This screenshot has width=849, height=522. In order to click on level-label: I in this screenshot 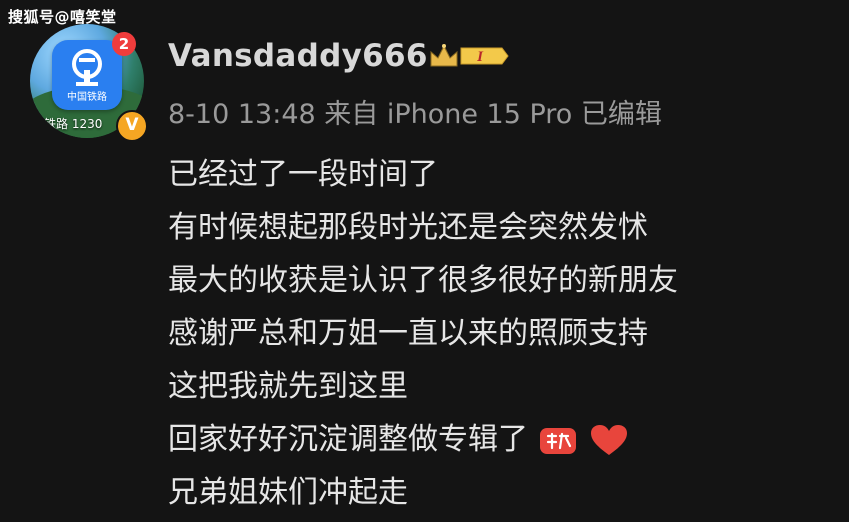, I will do `click(480, 57)`.